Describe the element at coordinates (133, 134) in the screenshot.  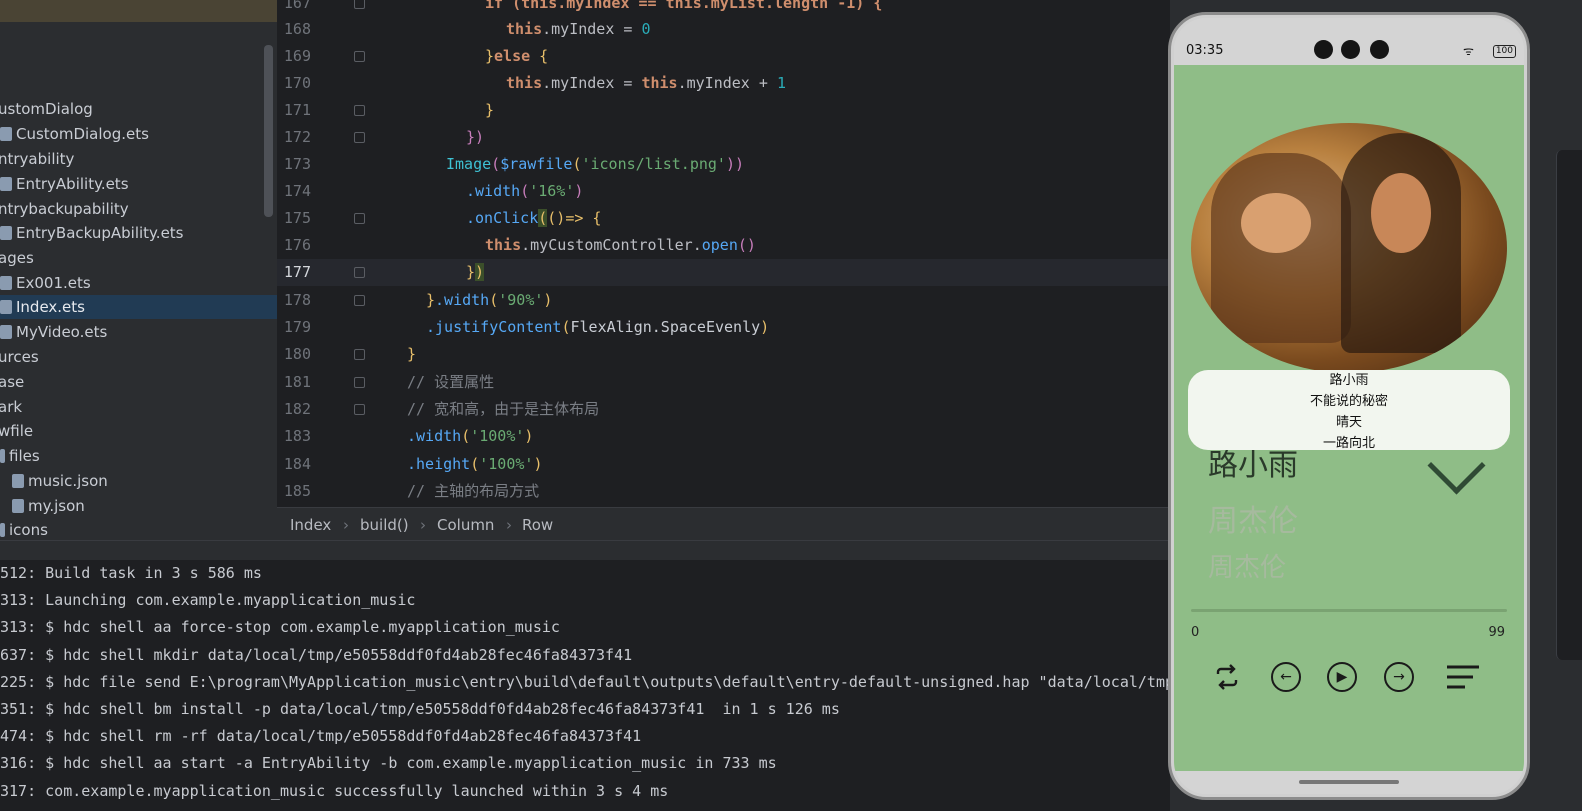
I see `tree-item-customdialog-ets: CustomDialog.ets` at that location.